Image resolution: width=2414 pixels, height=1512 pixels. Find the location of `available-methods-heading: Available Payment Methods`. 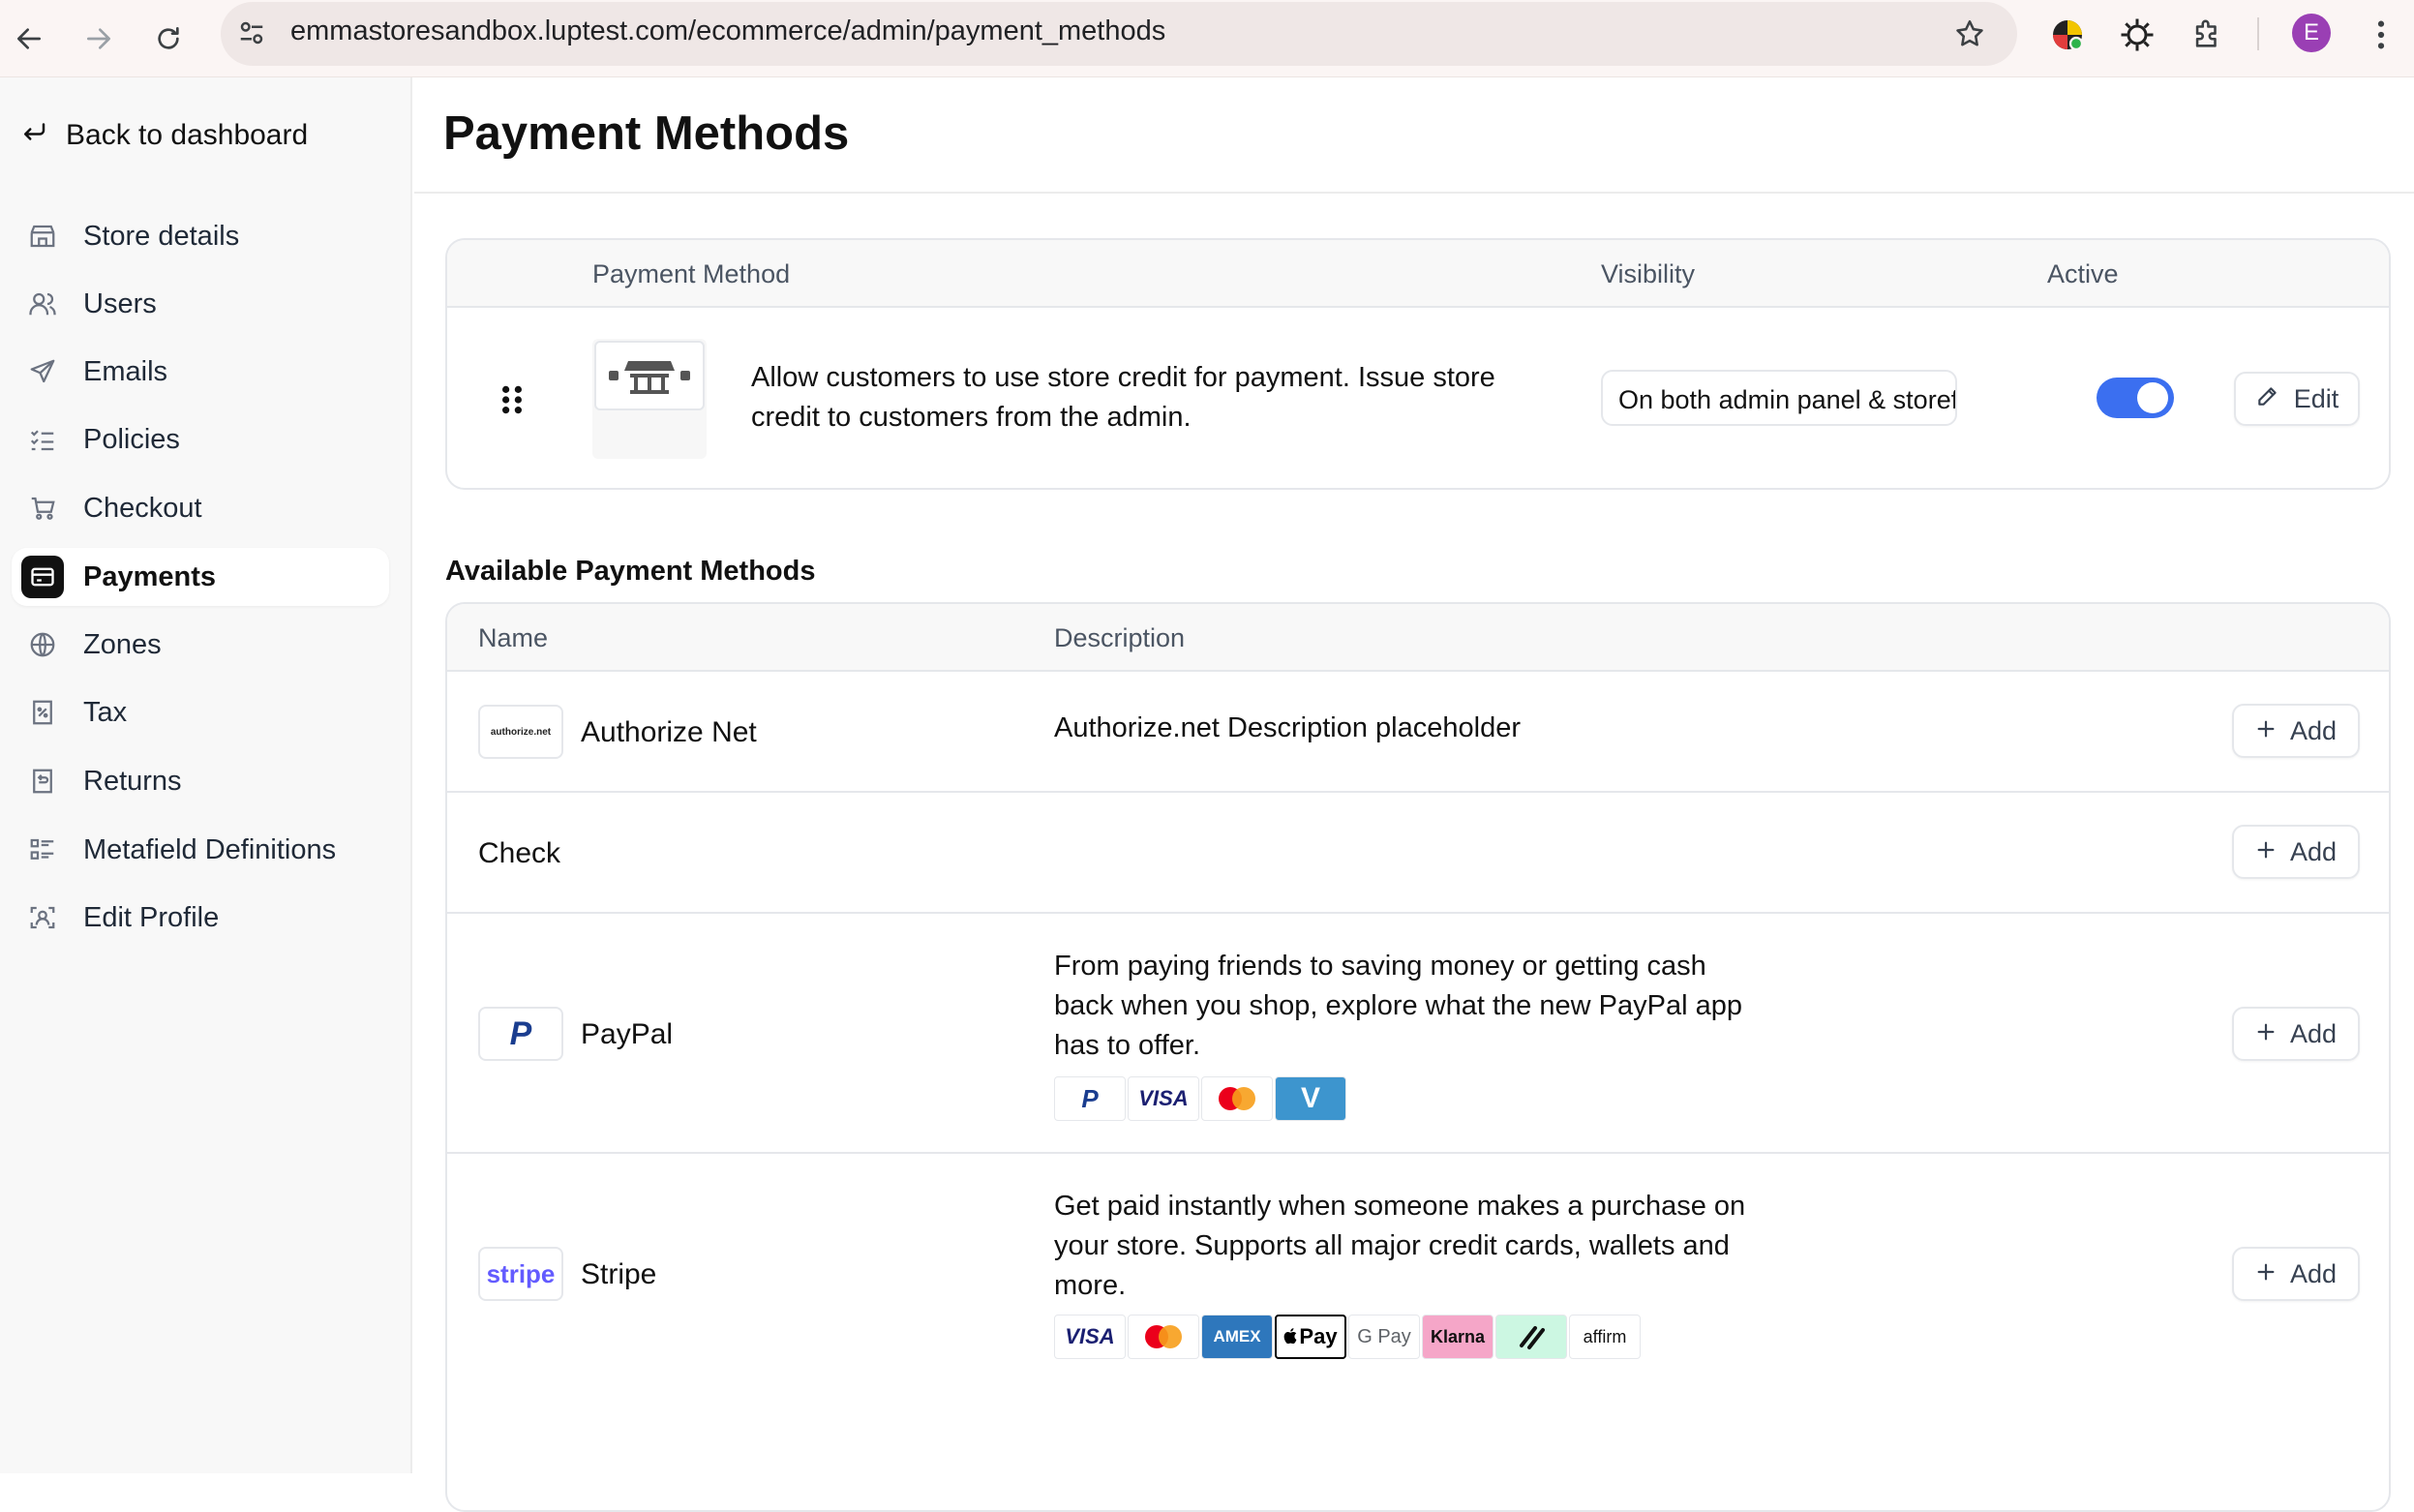

available-methods-heading: Available Payment Methods is located at coordinates (630, 571).